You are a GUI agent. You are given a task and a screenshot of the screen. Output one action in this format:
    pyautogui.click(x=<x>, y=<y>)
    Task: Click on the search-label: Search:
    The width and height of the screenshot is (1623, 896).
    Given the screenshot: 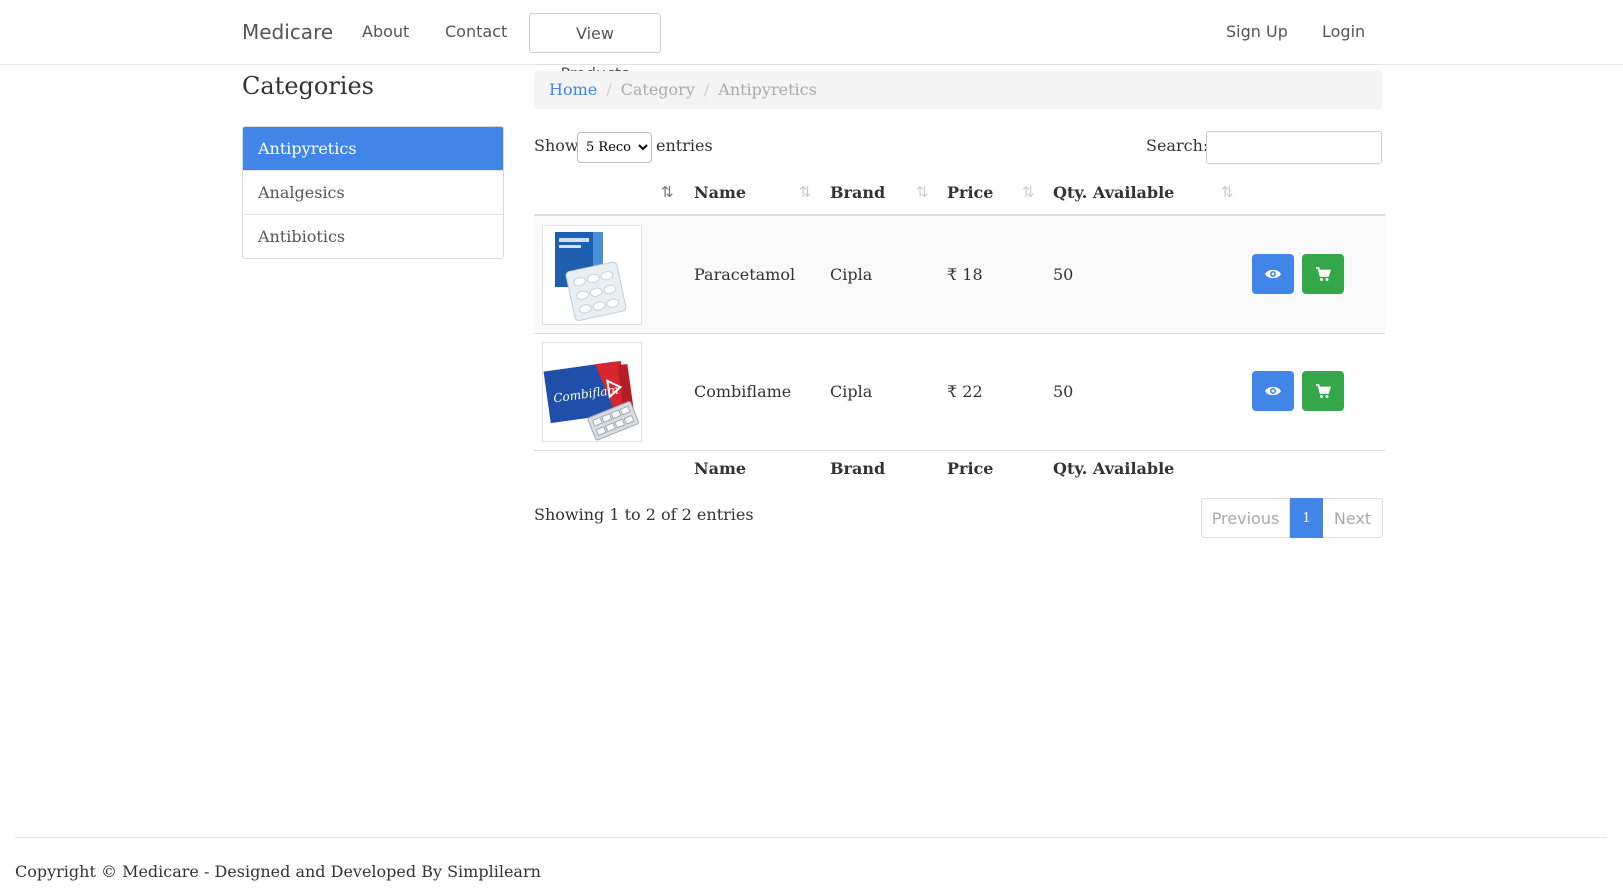 What is the action you would take?
    pyautogui.click(x=1177, y=145)
    